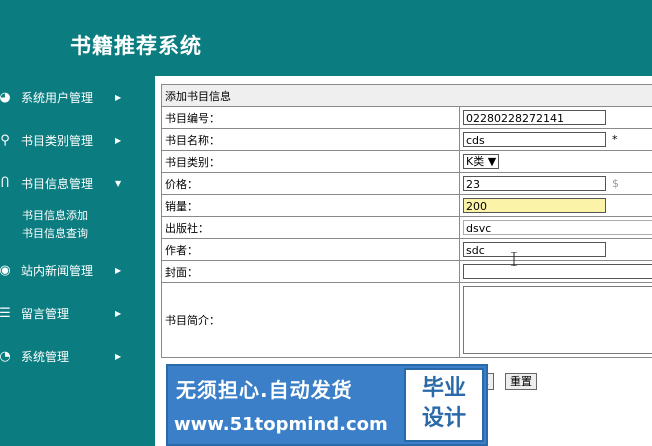 The width and height of the screenshot is (652, 446). What do you see at coordinates (310, 271) in the screenshot?
I see `field-label: 封面：` at bounding box center [310, 271].